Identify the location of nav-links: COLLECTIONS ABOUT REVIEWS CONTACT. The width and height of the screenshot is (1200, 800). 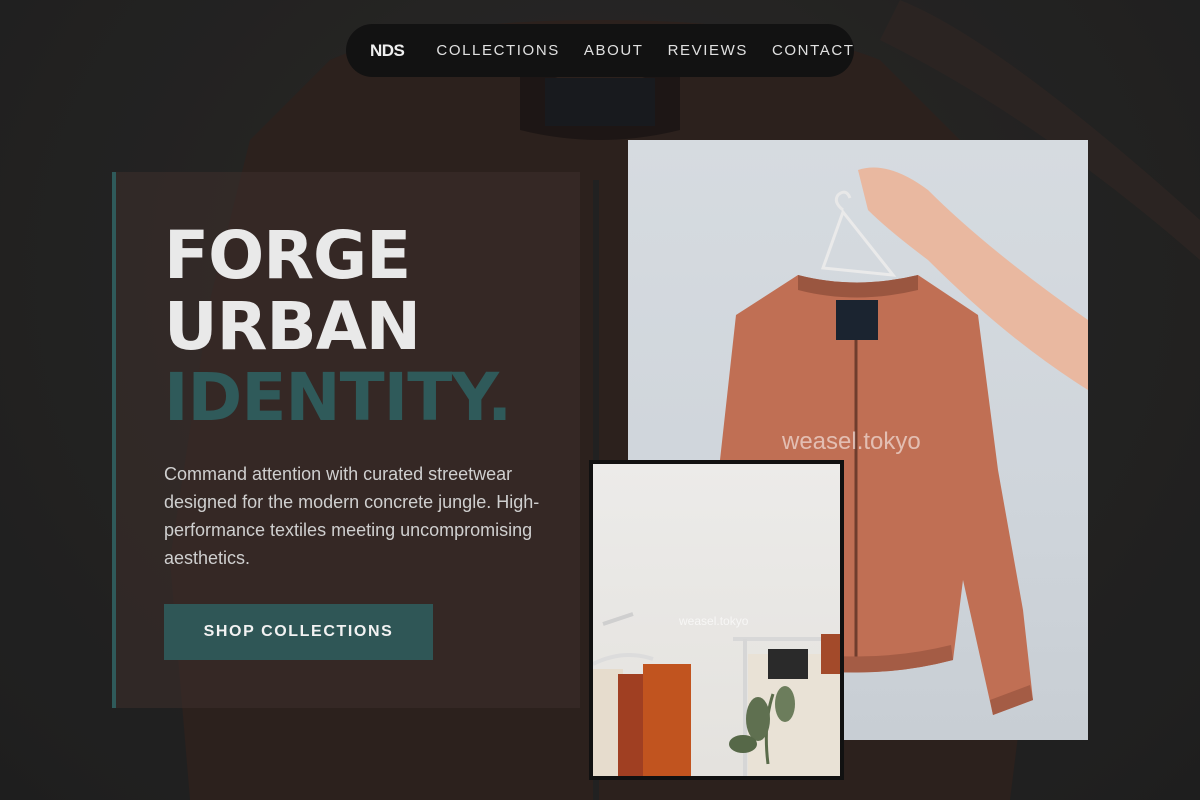
(645, 50).